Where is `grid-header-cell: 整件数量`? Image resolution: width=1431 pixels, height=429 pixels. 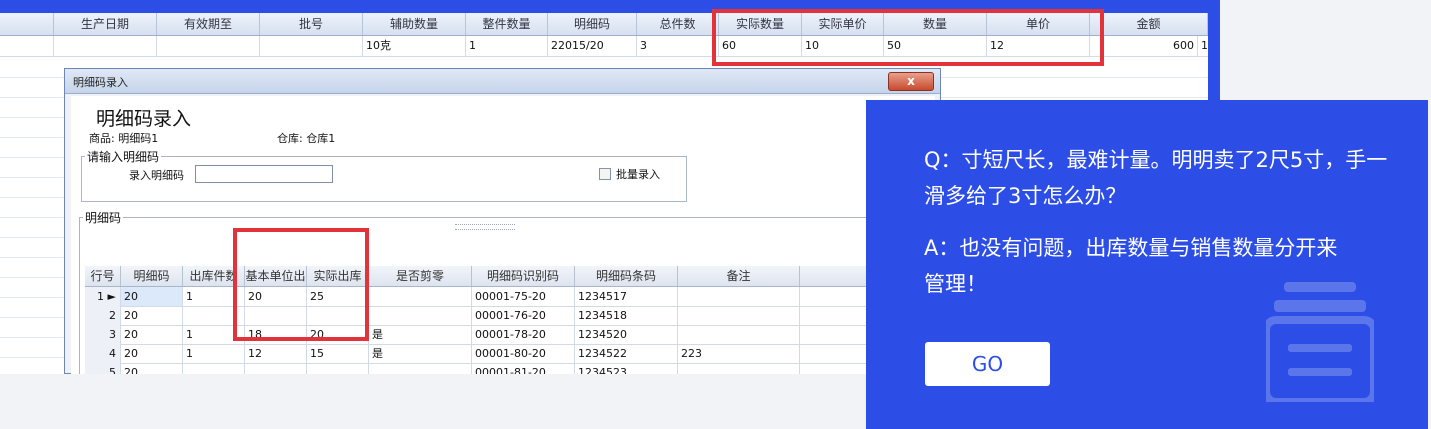 grid-header-cell: 整件数量 is located at coordinates (507, 24).